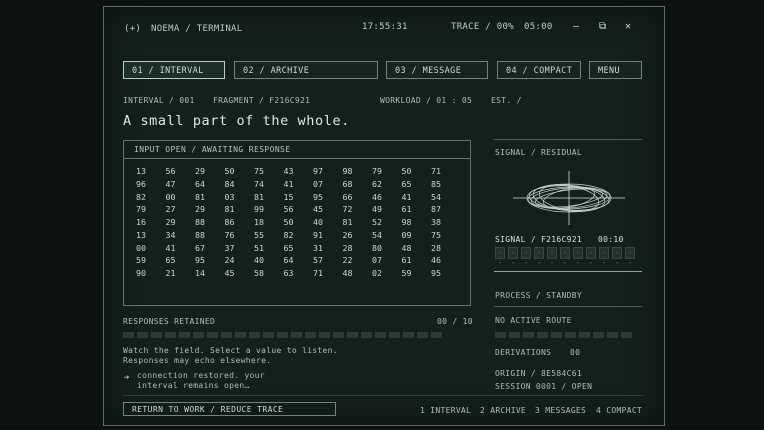 The height and width of the screenshot is (430, 764). Describe the element at coordinates (181, 235) in the screenshot. I see `grid-value: 34` at that location.